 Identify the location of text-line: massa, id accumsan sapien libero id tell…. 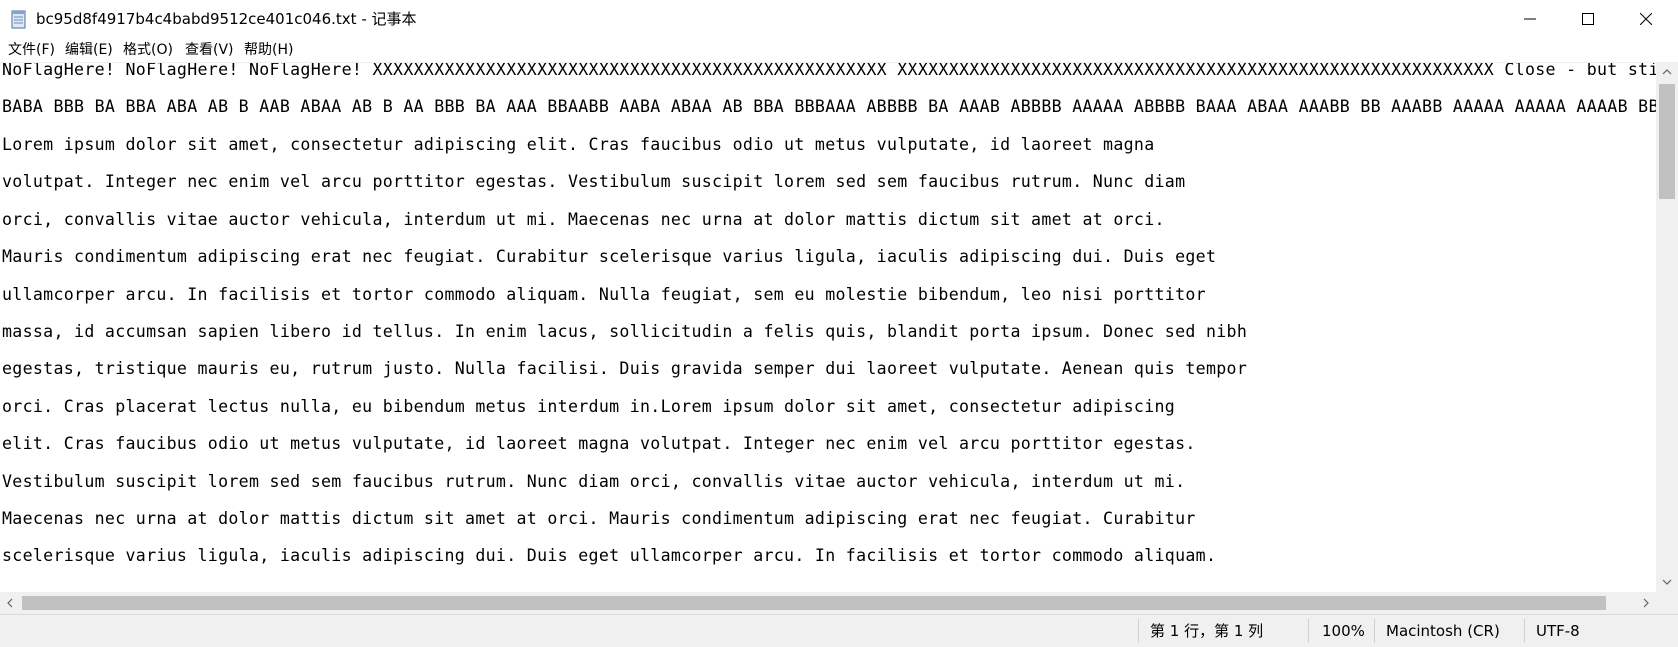
(625, 331).